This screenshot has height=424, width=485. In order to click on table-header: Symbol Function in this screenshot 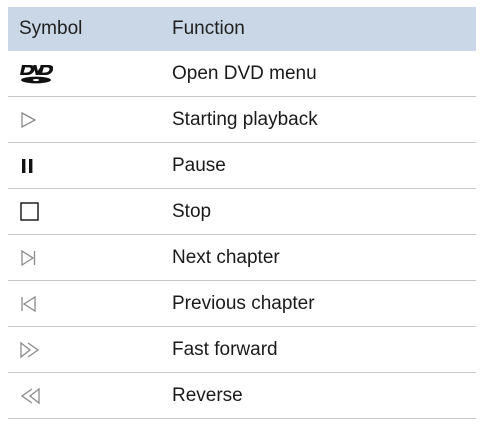, I will do `click(242, 29)`.